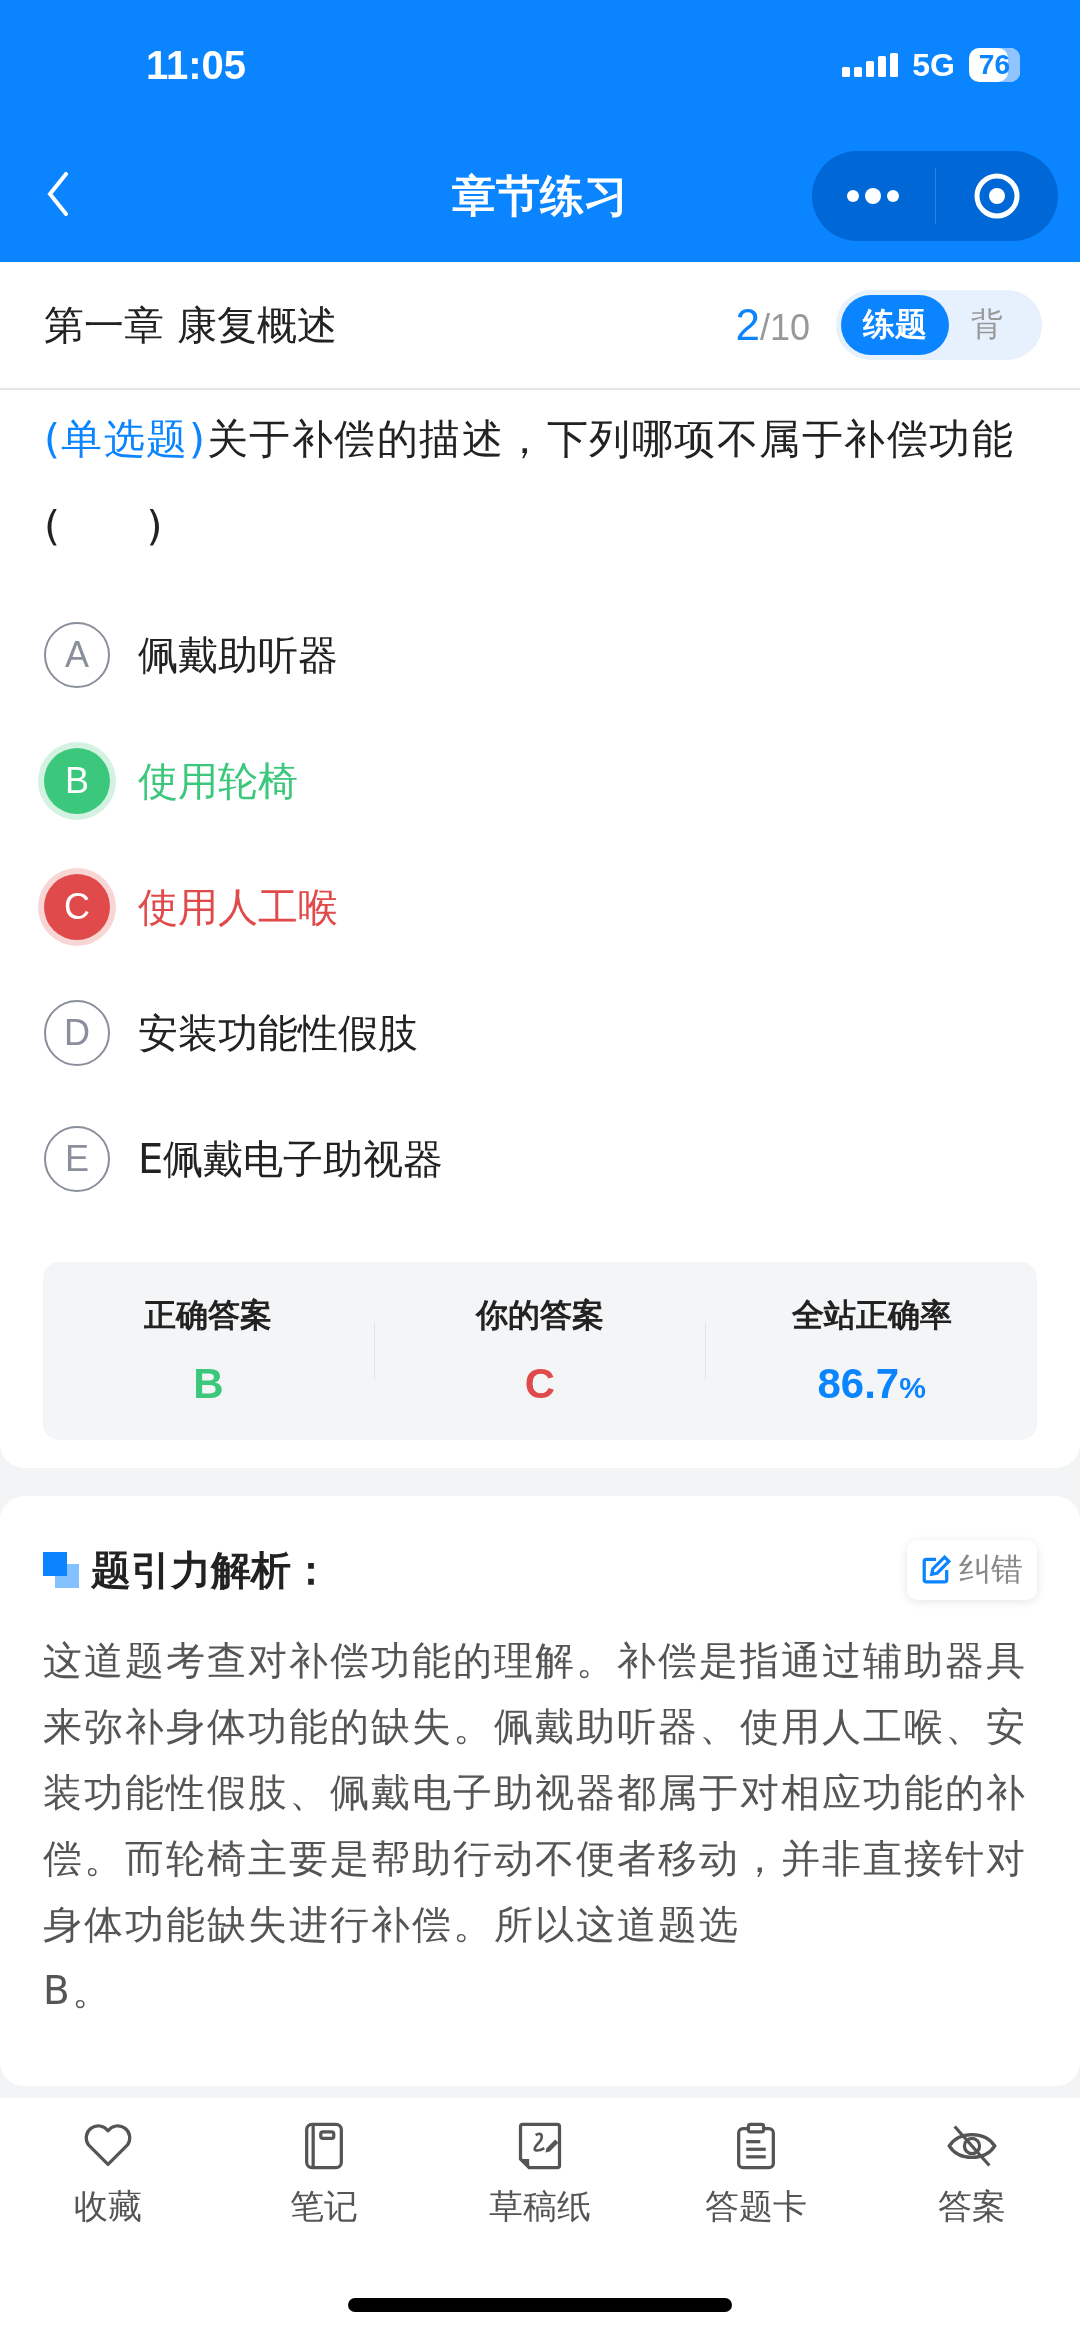  What do you see at coordinates (291, 1159) in the screenshot?
I see `option-text: E佩戴电子助视器` at bounding box center [291, 1159].